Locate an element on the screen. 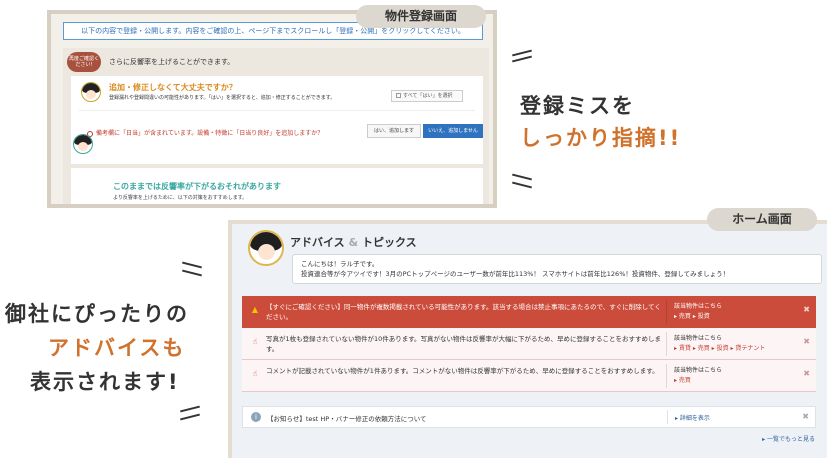 The height and width of the screenshot is (458, 827). response-drop-subtitle: より反響率を上げるために、以下の対策をおすすめします。 is located at coordinates (180, 198).